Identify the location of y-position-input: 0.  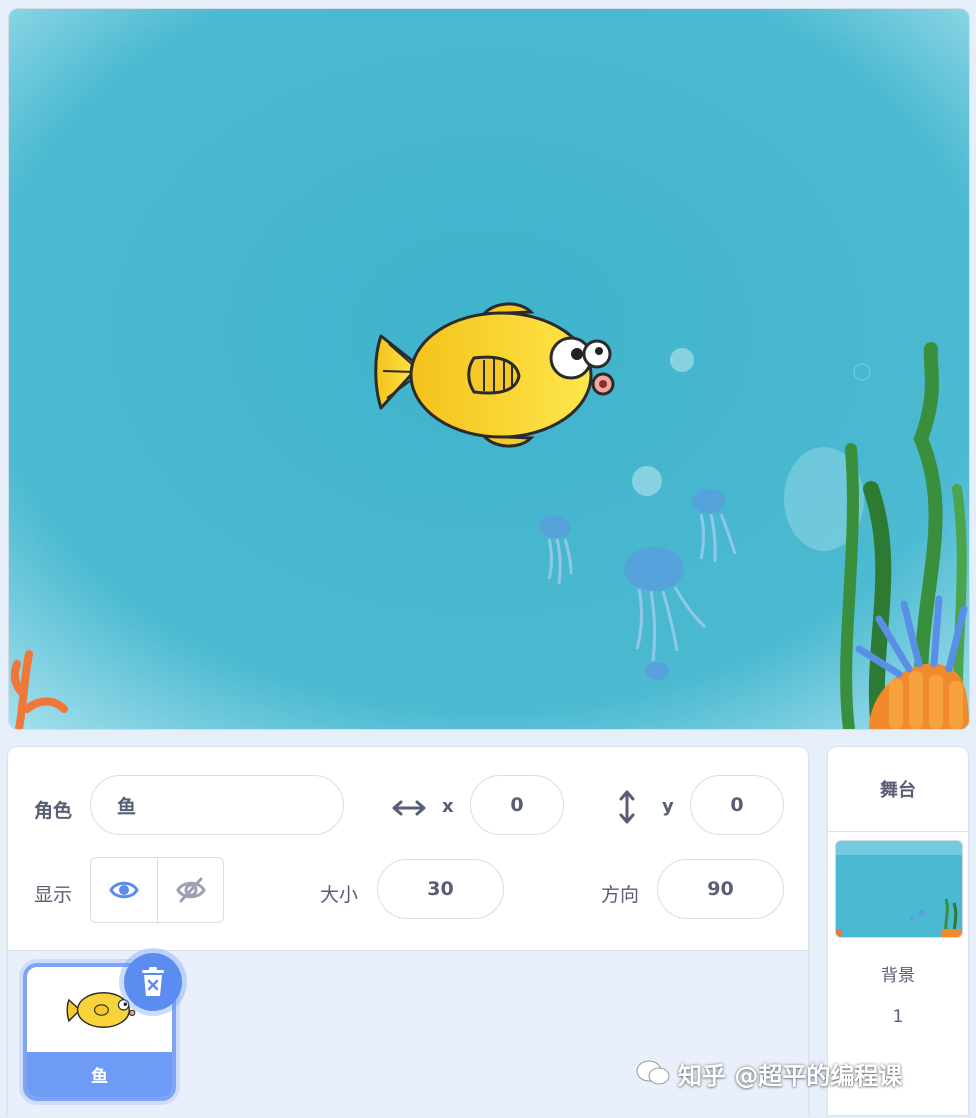
(737, 805).